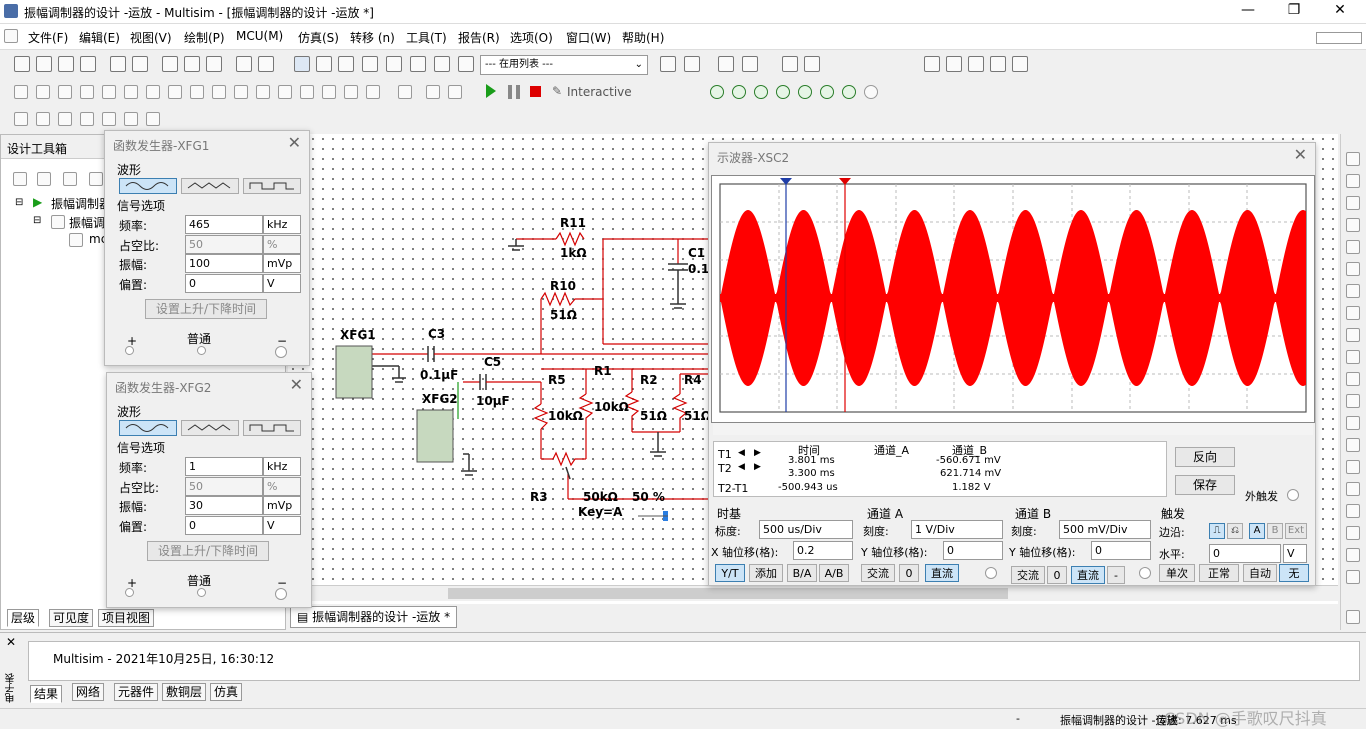 This screenshot has width=1366, height=729. What do you see at coordinates (1353, 489) in the screenshot?
I see `agilent-multimeter-icon` at bounding box center [1353, 489].